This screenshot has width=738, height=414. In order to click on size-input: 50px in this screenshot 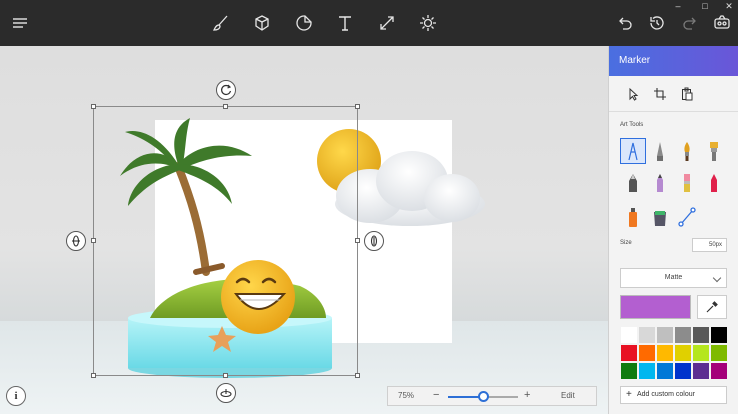, I will do `click(709, 245)`.